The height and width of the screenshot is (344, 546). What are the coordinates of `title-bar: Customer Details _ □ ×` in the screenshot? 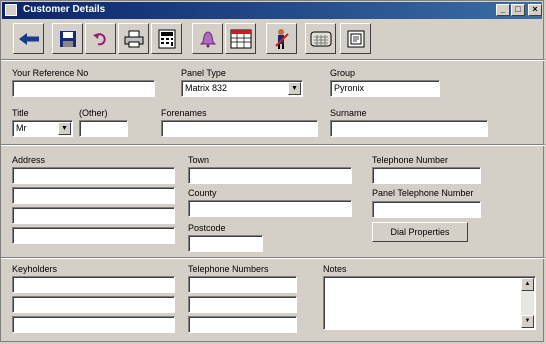 It's located at (272, 10).